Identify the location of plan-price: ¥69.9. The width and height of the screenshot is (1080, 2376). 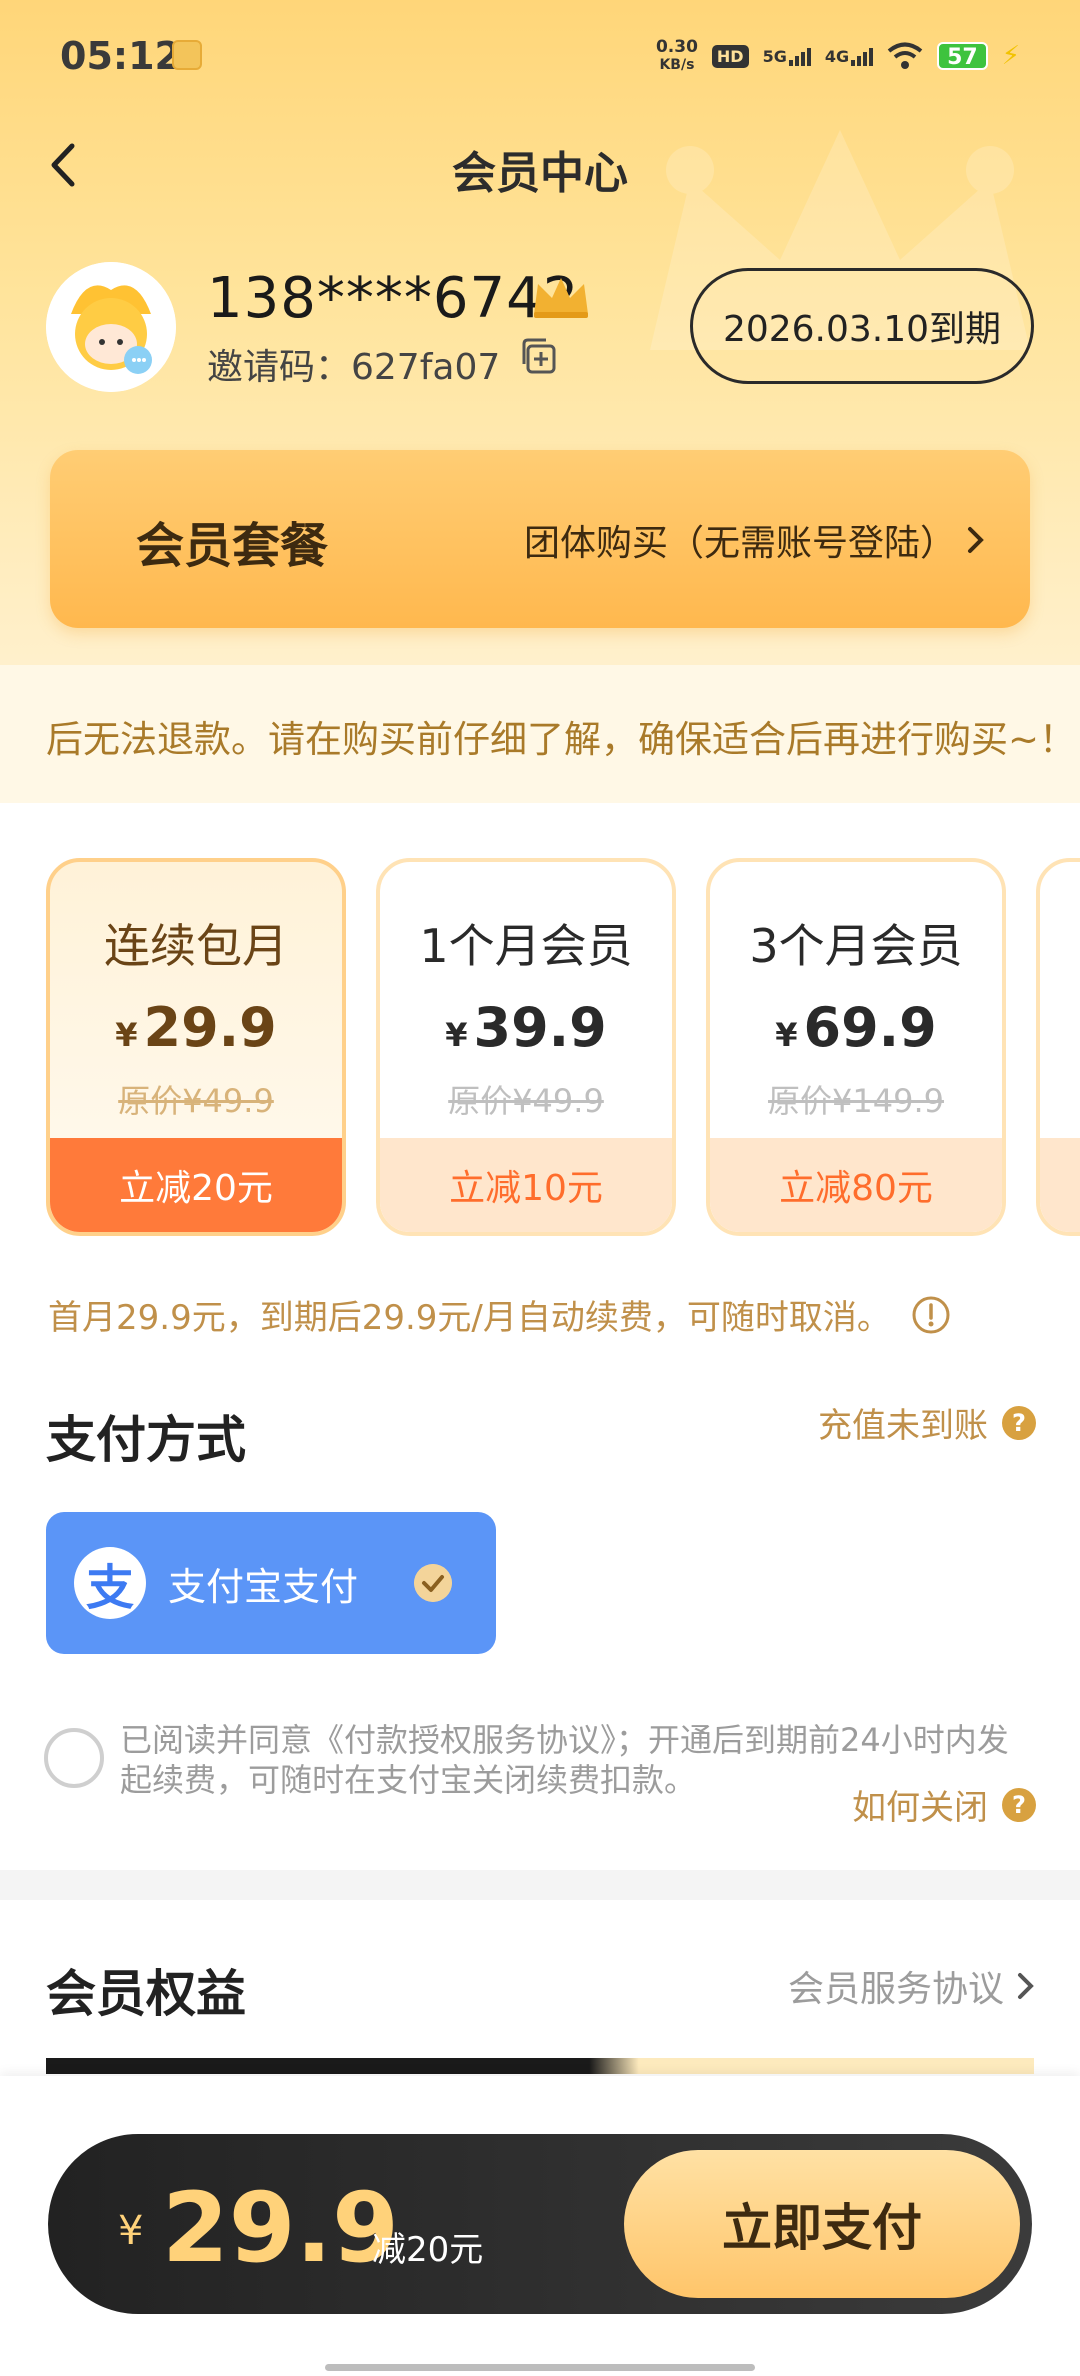
(856, 1027).